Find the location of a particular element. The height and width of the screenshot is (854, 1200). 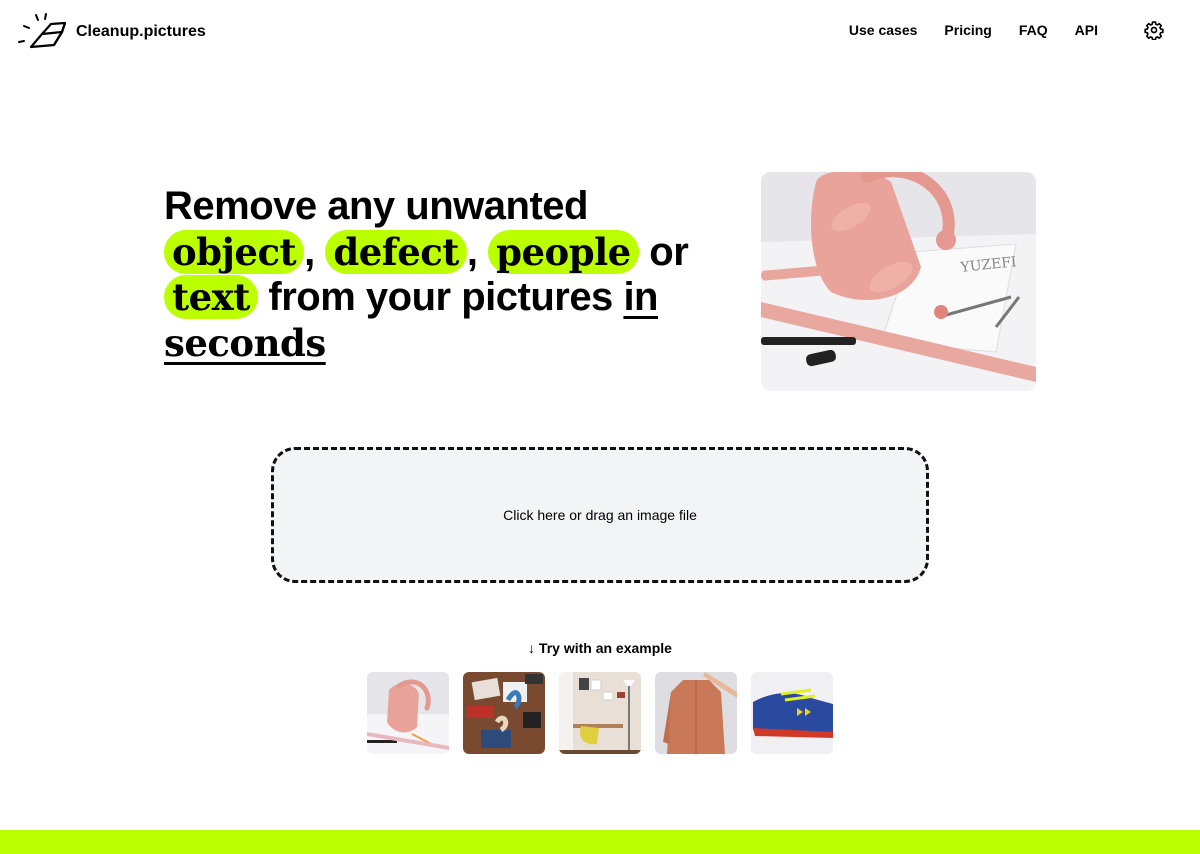

example-images is located at coordinates (600, 713).